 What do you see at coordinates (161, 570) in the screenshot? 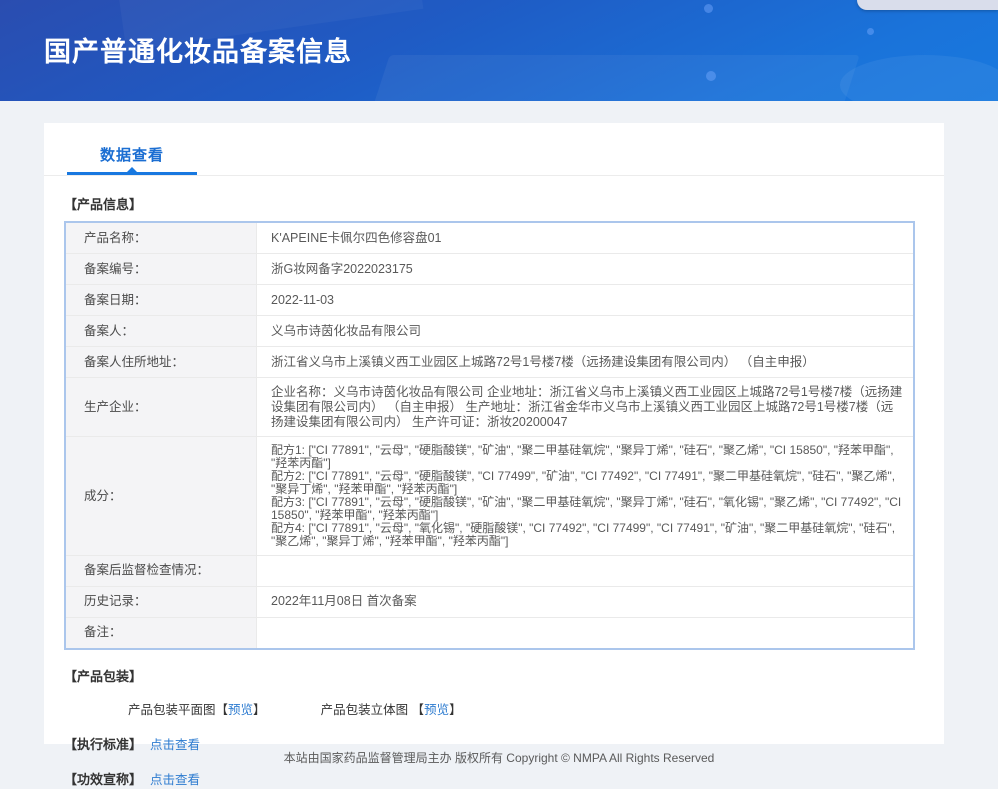
I see `row-label: 备案后监督检查情况：` at bounding box center [161, 570].